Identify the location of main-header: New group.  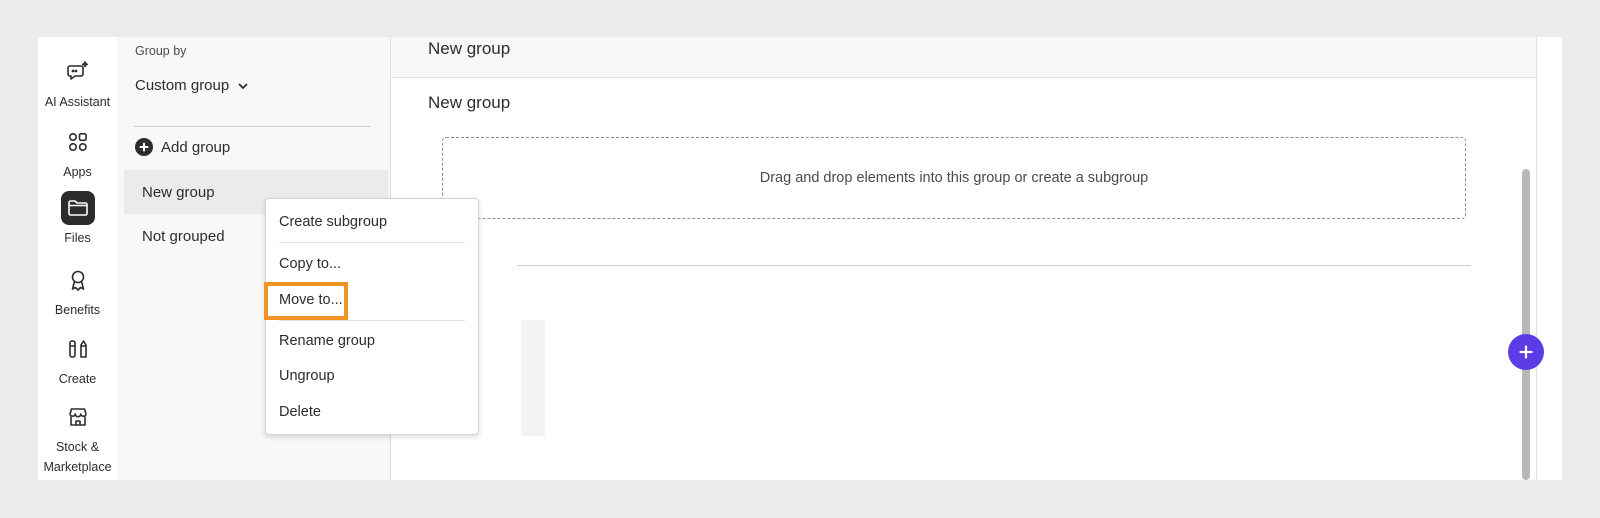
(964, 57).